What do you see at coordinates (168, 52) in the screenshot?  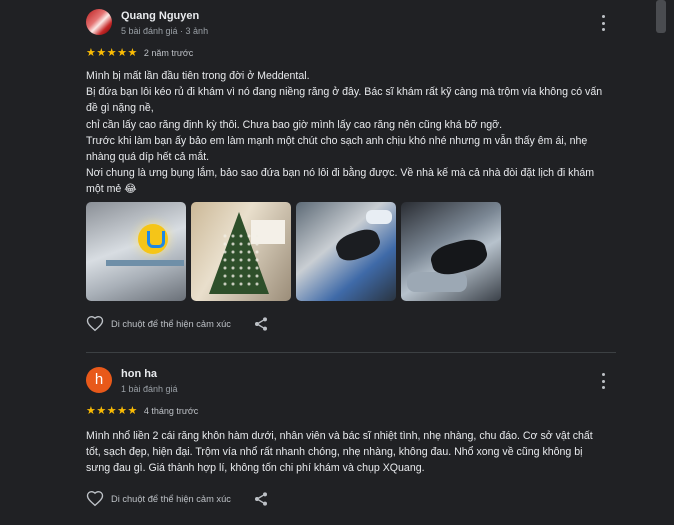 I see `review-date: 2 năm trước` at bounding box center [168, 52].